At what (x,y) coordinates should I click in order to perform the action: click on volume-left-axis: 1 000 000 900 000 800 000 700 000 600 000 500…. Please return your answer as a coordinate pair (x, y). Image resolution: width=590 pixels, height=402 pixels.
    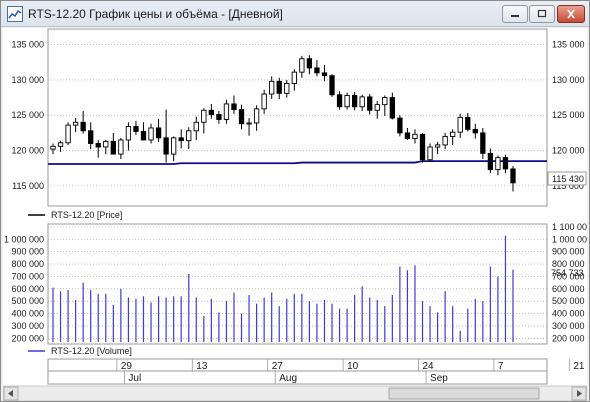
    Looking at the image, I should click on (24, 288).